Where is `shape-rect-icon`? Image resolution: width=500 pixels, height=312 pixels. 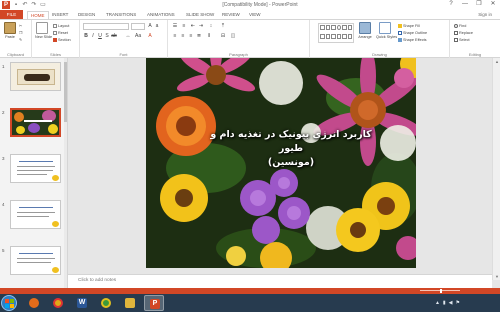 shape-rect-icon is located at coordinates (333, 27).